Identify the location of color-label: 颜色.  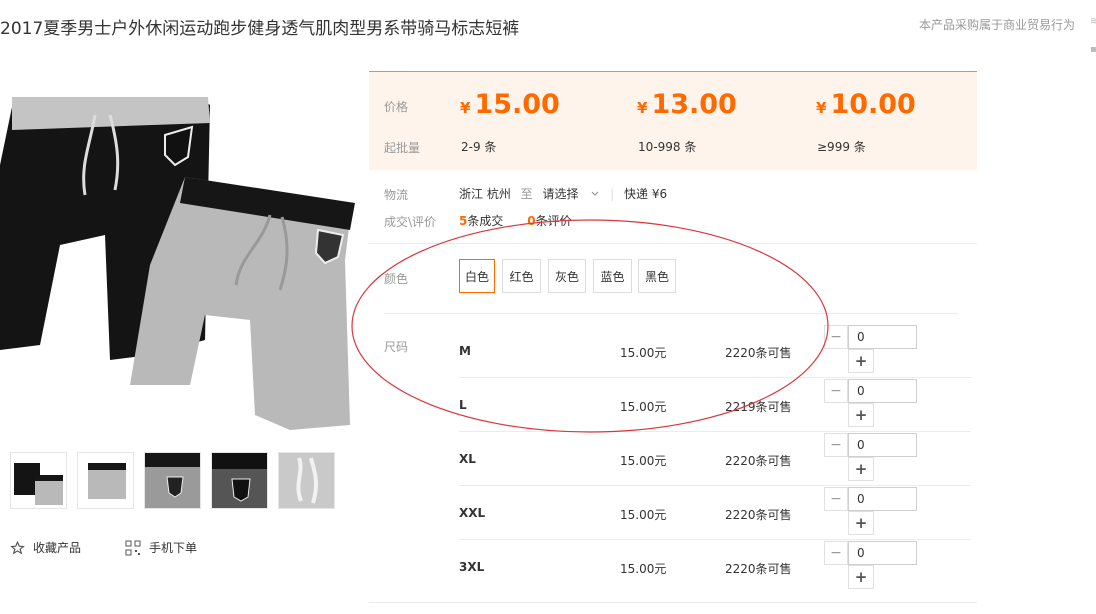
(396, 279).